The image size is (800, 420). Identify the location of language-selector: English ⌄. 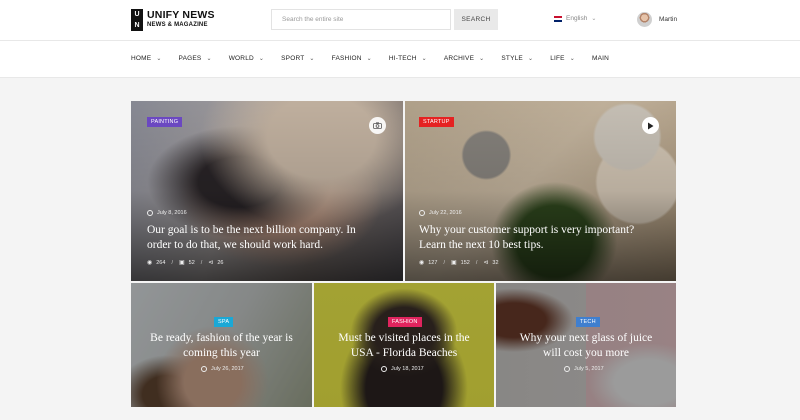
(575, 18).